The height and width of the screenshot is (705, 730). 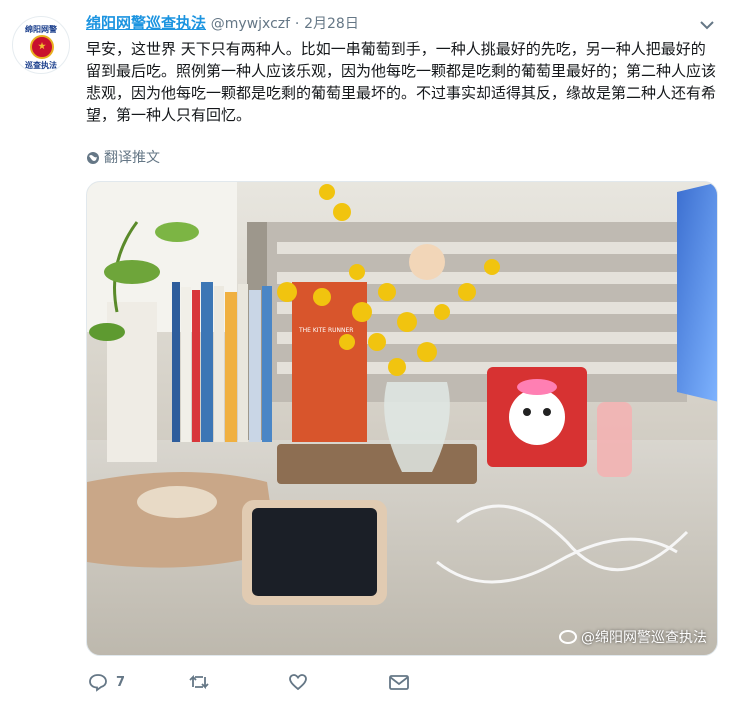 I want to click on tweet-header: 绵阳网警巡查执法 @mywjxczf · 2月28日, so click(x=222, y=23).